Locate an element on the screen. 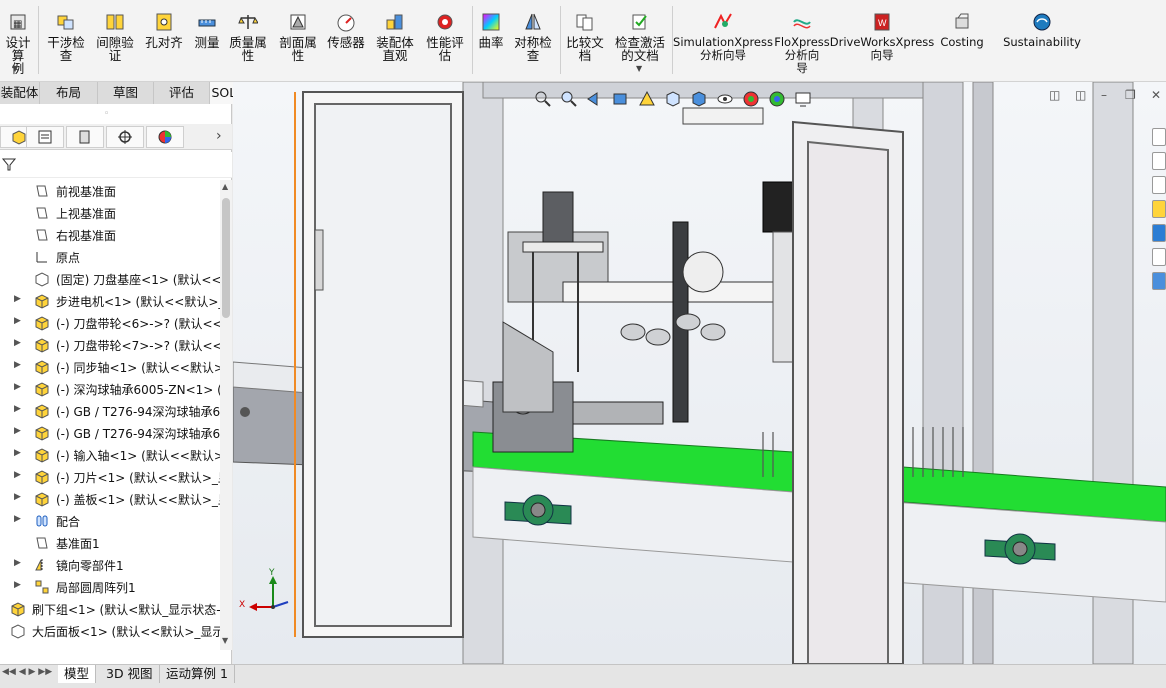 The height and width of the screenshot is (688, 1166). panel-grip: ◦ is located at coordinates (106, 114).